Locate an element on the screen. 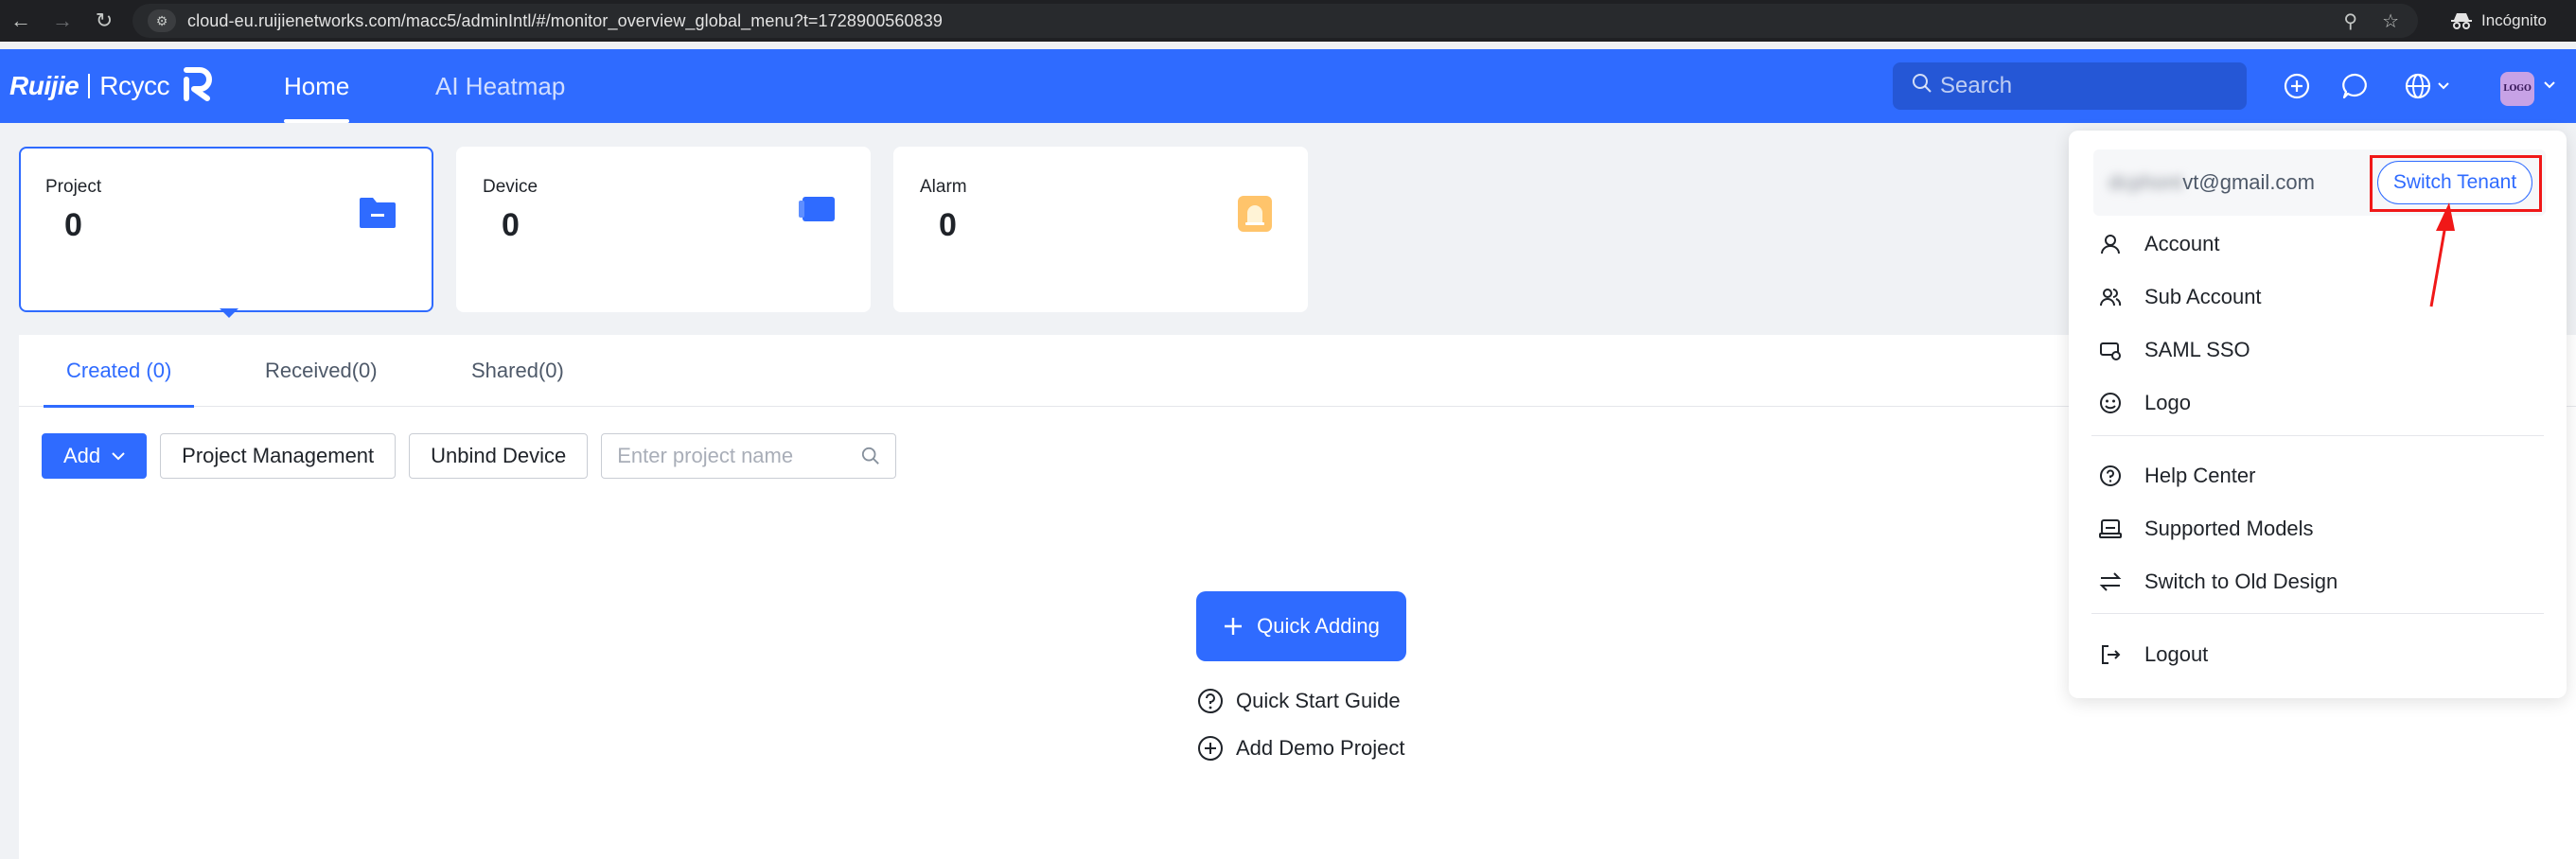 This screenshot has height=859, width=2576. menu-item-sub-account: Sub Account is located at coordinates (2180, 297).